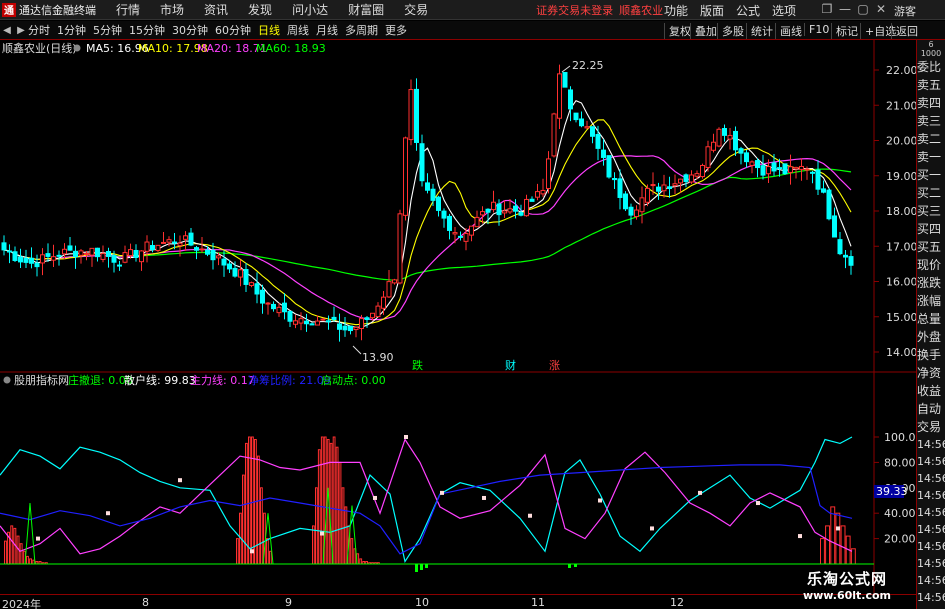 The width and height of the screenshot is (945, 609). I want to click on side-panel-item: 收益, so click(931, 391).